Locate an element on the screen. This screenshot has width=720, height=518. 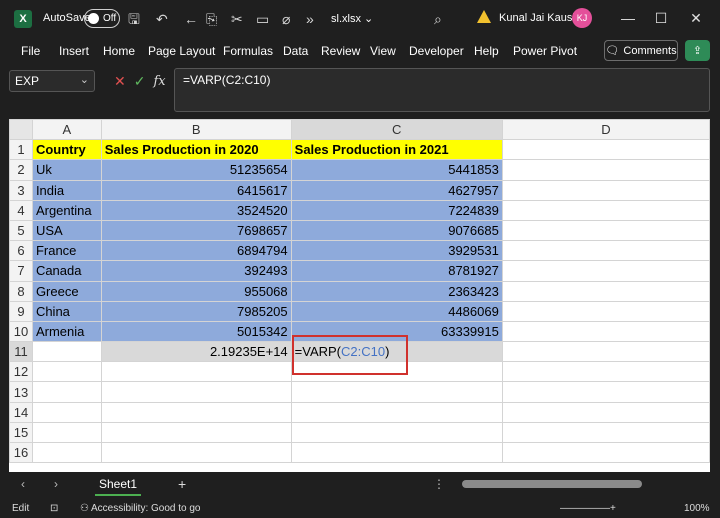
tab-power-pivot: Power Pivot is located at coordinates (545, 51).